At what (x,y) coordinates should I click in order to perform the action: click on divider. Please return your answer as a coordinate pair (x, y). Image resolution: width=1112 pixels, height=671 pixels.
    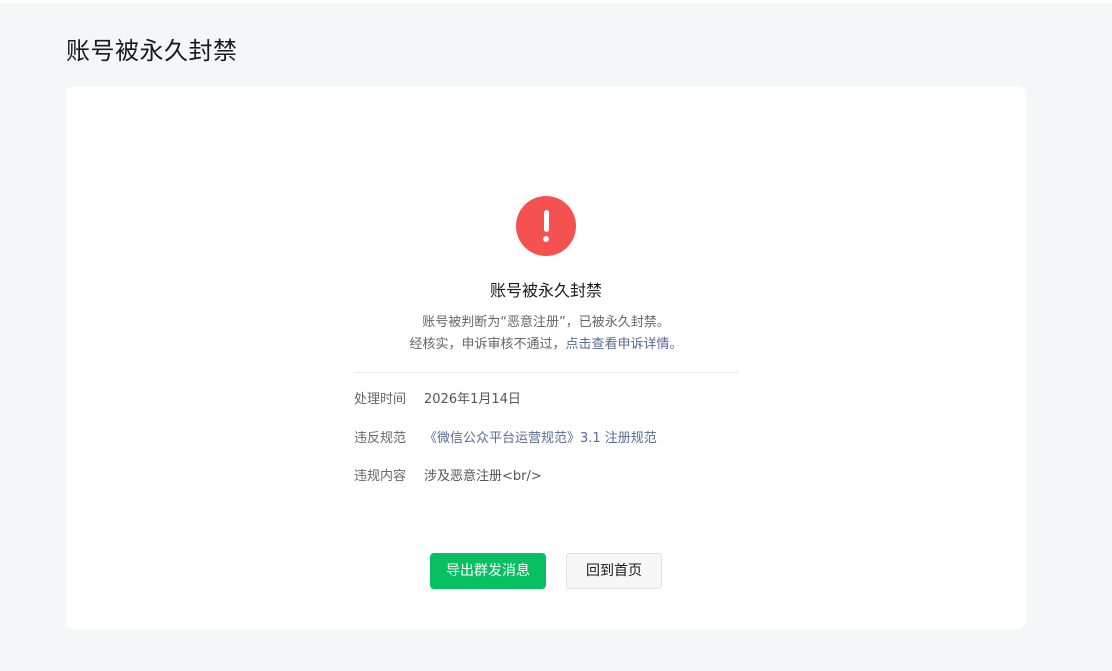
    Looking at the image, I should click on (546, 372).